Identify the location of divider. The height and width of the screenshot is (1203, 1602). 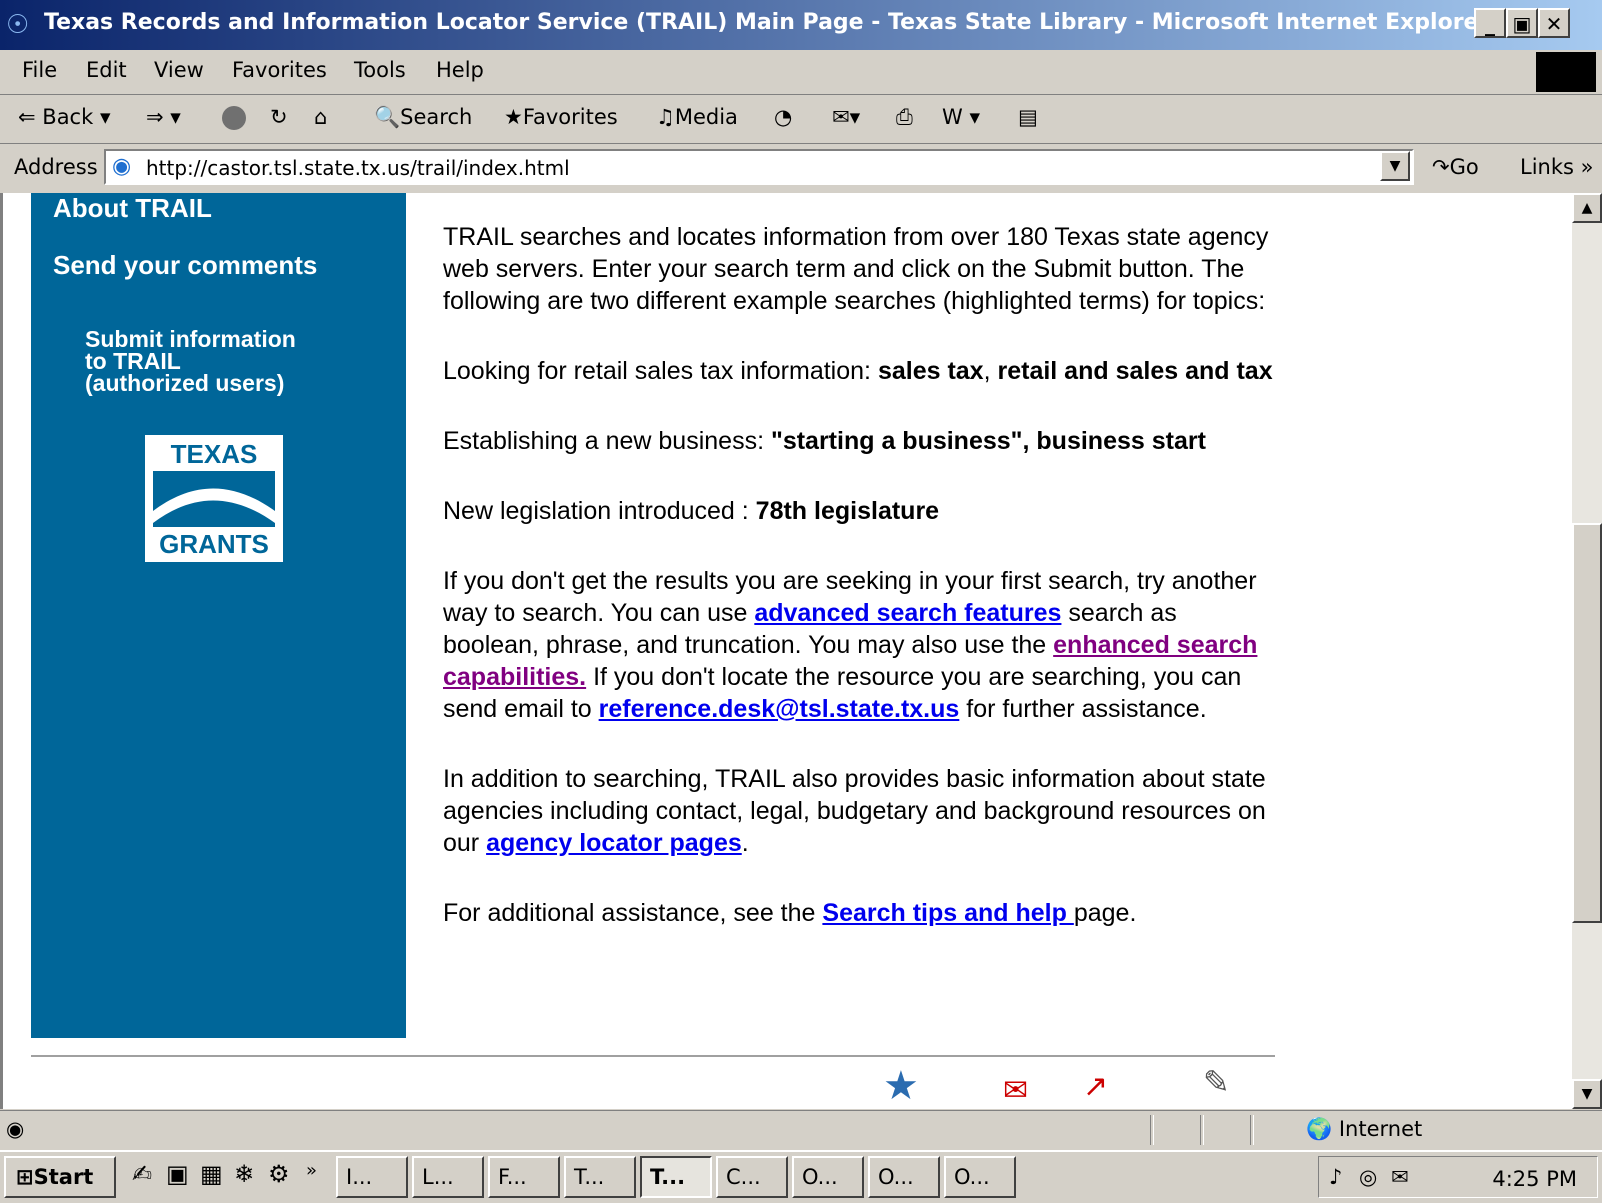
(653, 1056).